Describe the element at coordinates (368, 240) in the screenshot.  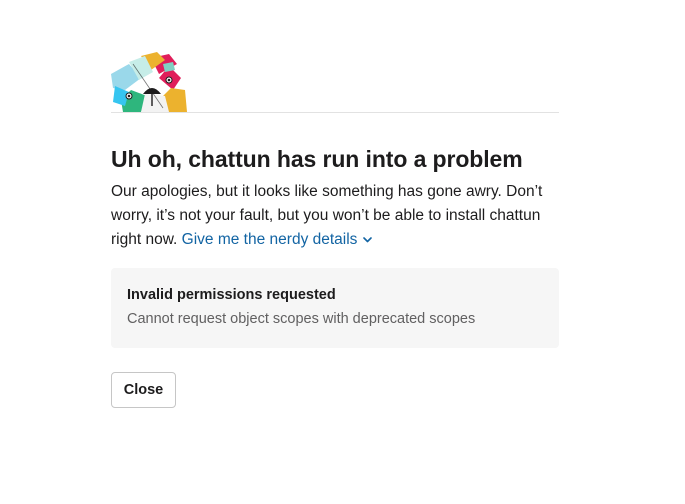
I see `chevron-down-icon` at that location.